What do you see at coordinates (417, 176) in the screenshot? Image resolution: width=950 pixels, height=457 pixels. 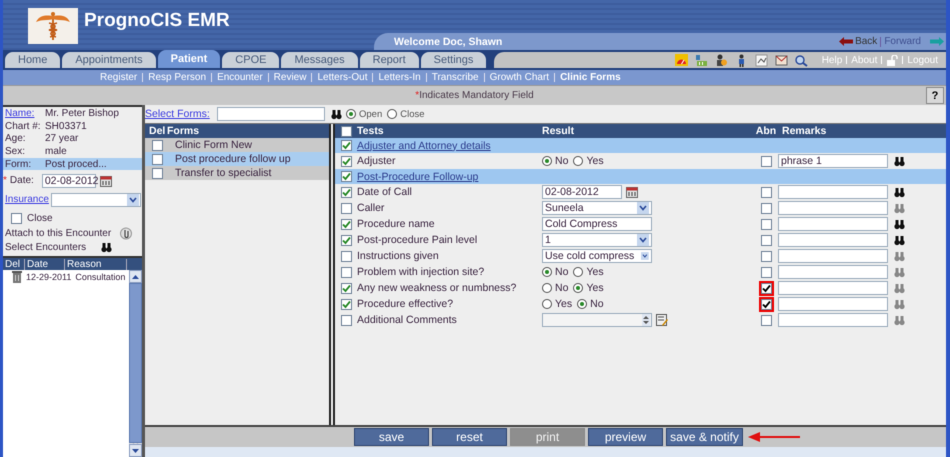 I see `section-link: Post-Procedure Follow-up` at bounding box center [417, 176].